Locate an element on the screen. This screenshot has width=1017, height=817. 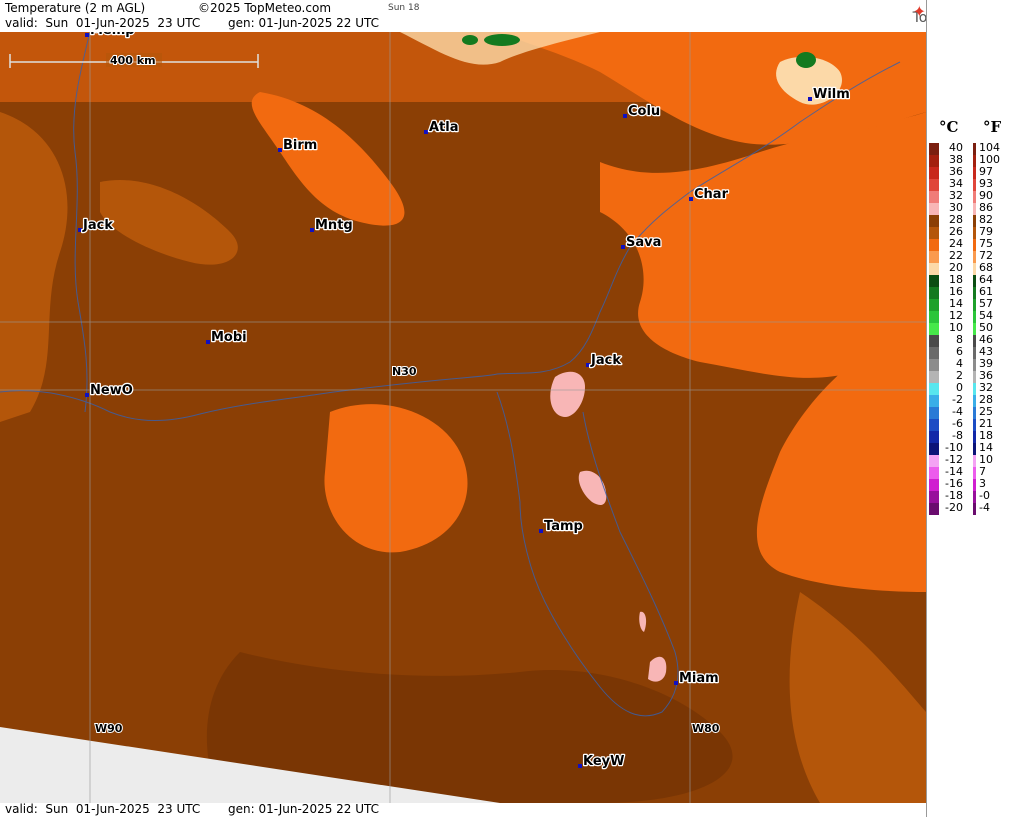
scale-bar-label: 400 km is located at coordinates (133, 60).